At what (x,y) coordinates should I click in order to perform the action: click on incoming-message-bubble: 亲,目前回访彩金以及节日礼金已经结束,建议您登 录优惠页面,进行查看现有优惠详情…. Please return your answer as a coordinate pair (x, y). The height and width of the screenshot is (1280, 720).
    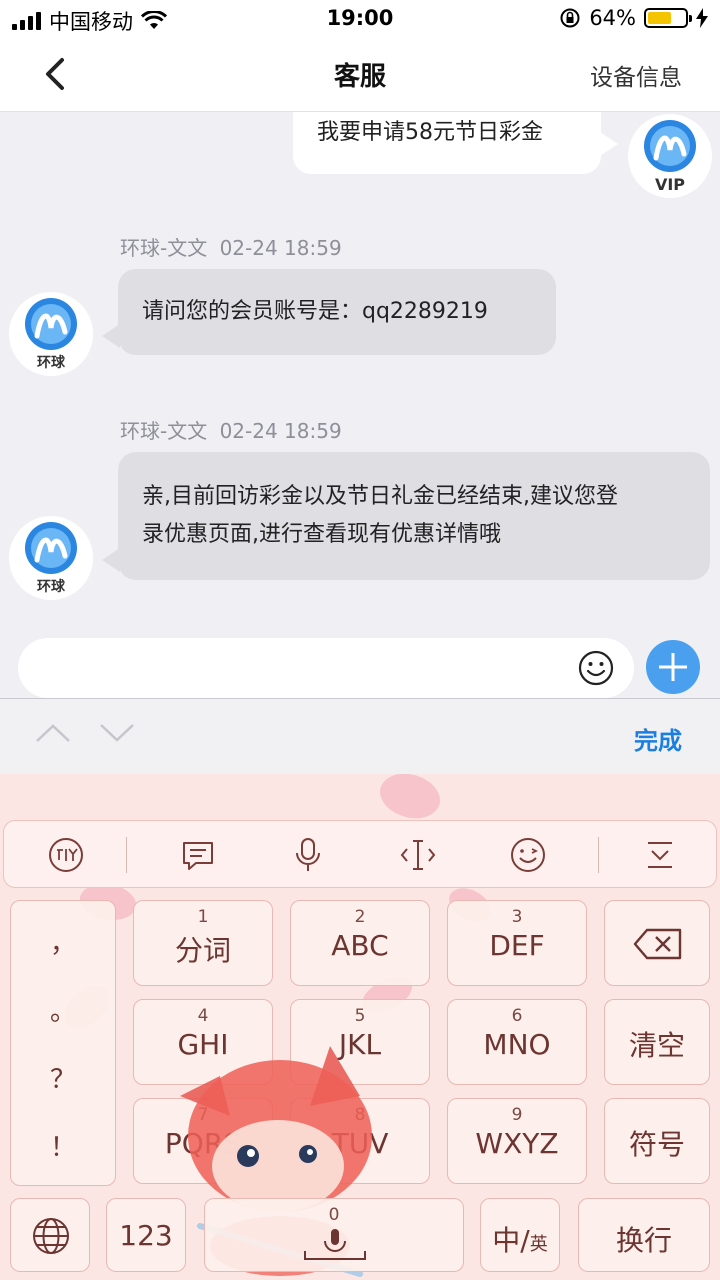
    Looking at the image, I should click on (414, 516).